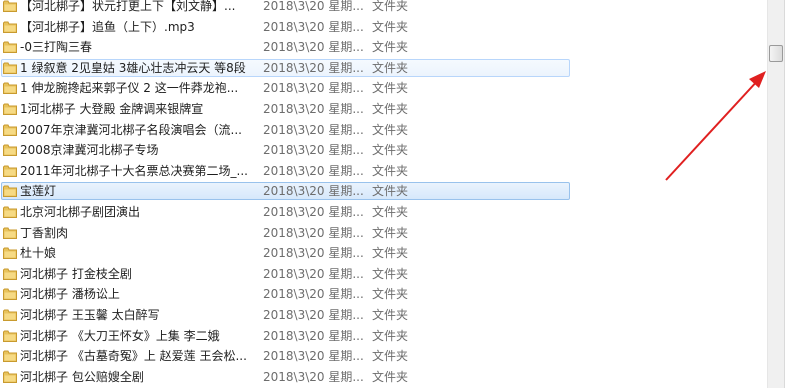 This screenshot has width=791, height=388. What do you see at coordinates (44, 232) in the screenshot?
I see `file-name: 丁香割肉` at bounding box center [44, 232].